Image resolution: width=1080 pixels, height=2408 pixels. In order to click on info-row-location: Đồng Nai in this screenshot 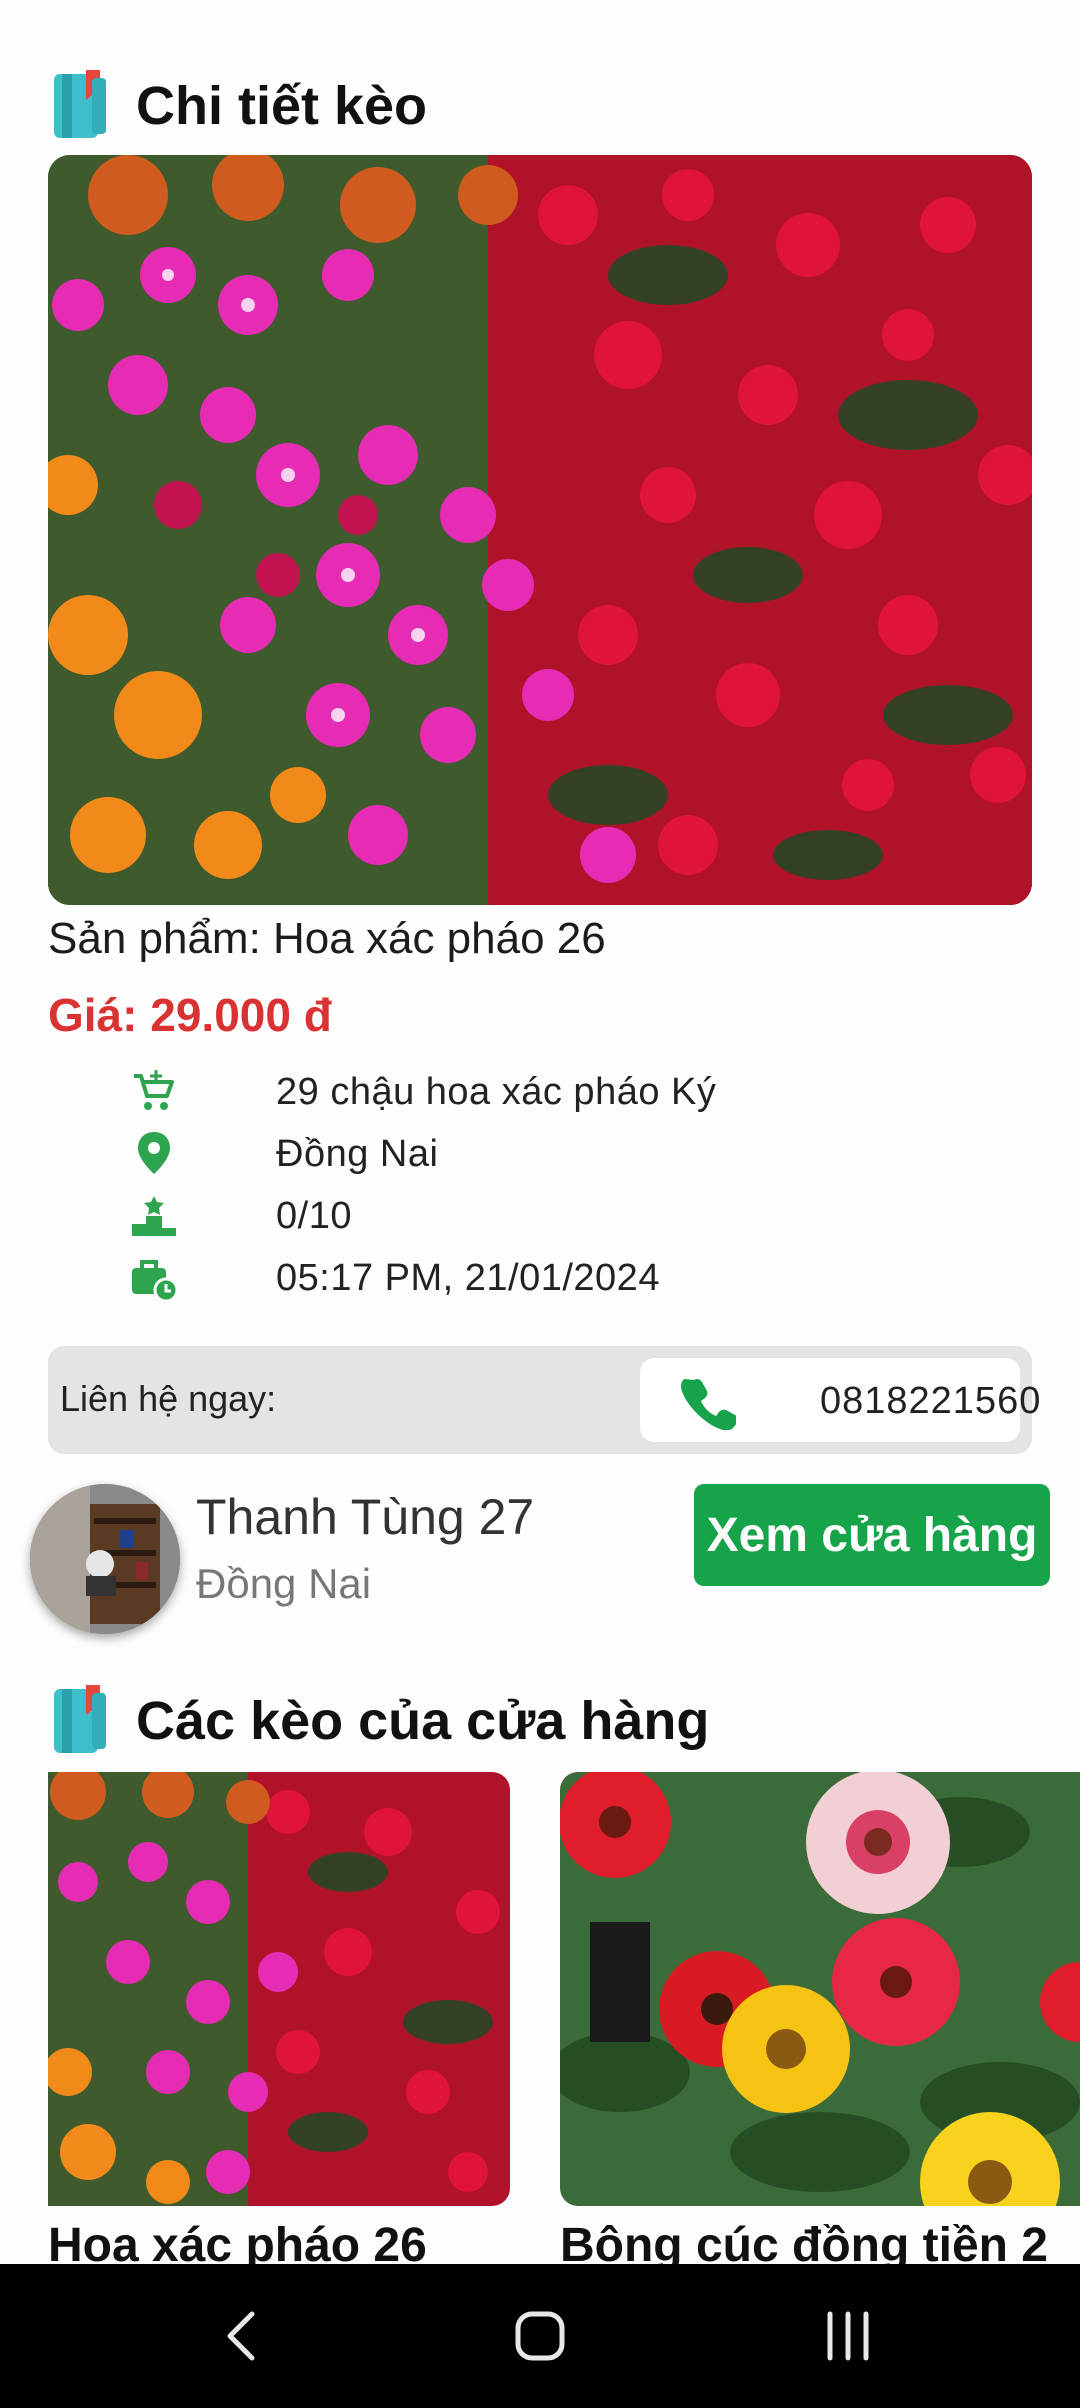, I will do `click(540, 1154)`.